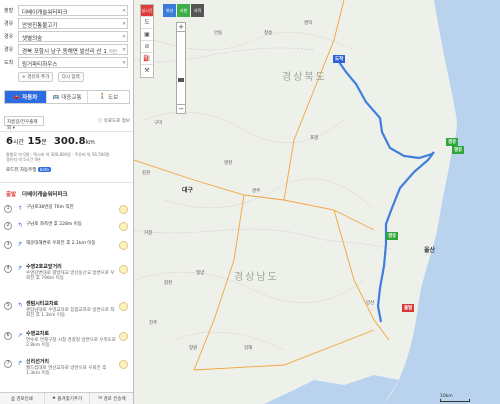  Describe the element at coordinates (40, 65) in the screenshot. I see `waypoint-value: 링거파티하우스` at that location.